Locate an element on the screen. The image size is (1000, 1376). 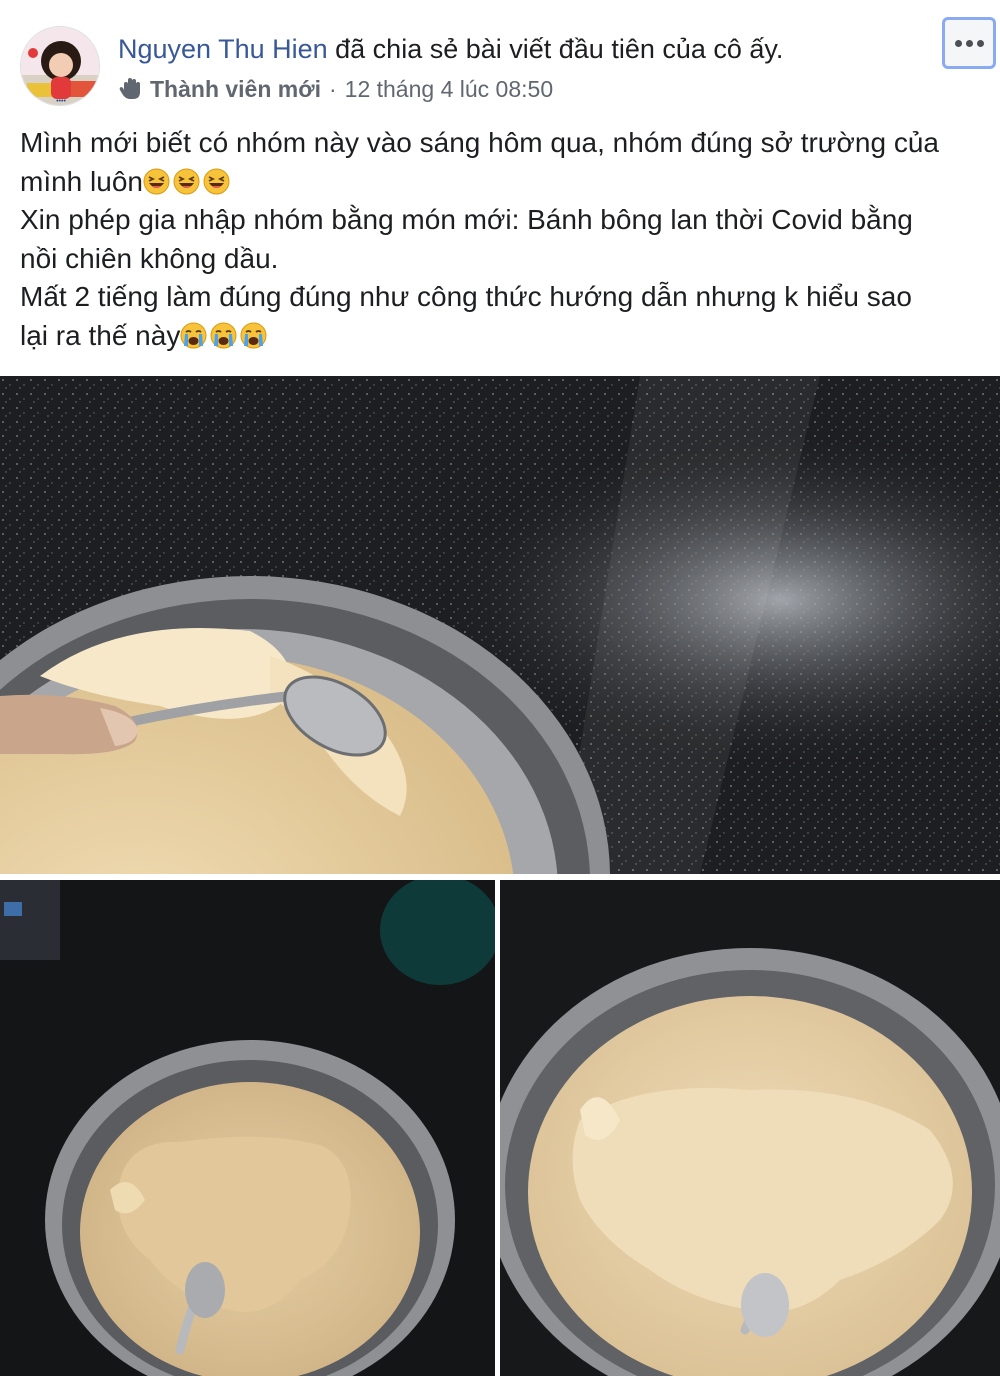
message-line: nồi chiên không dầu. is located at coordinates (502, 259).